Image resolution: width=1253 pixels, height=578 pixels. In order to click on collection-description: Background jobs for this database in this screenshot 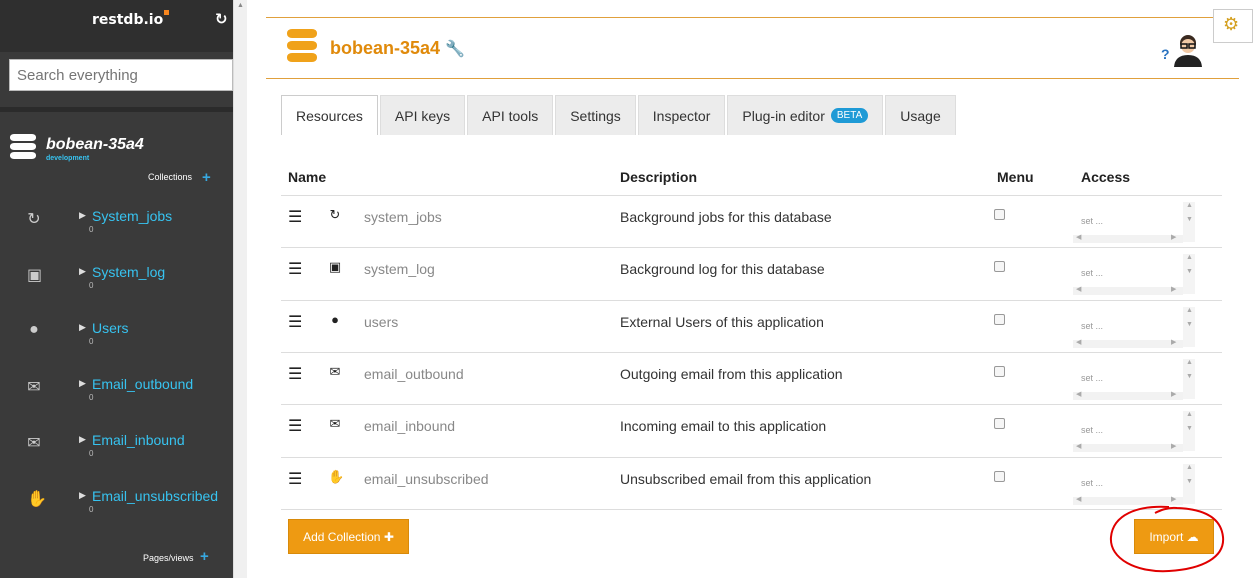, I will do `click(726, 217)`.